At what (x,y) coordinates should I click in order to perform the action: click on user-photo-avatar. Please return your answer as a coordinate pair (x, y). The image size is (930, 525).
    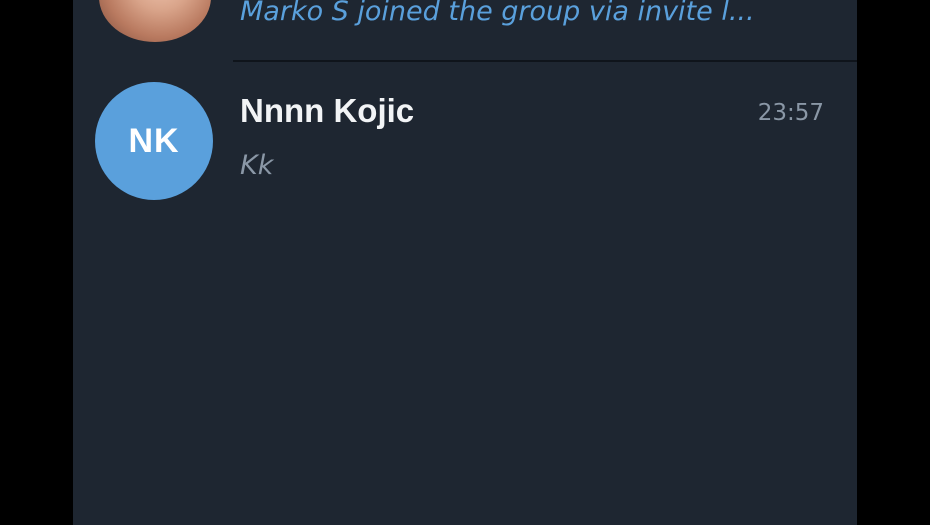
    Looking at the image, I should click on (155, 21).